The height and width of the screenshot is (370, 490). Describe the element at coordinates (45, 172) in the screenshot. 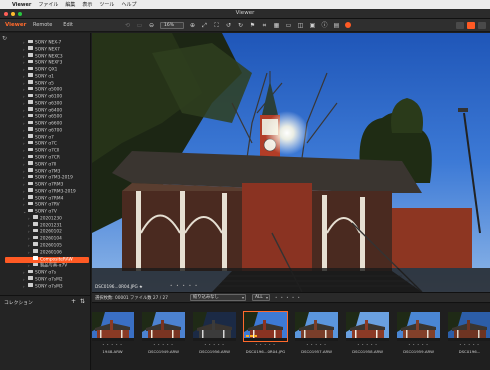

I see `folder-item: › SONY α7M3` at that location.